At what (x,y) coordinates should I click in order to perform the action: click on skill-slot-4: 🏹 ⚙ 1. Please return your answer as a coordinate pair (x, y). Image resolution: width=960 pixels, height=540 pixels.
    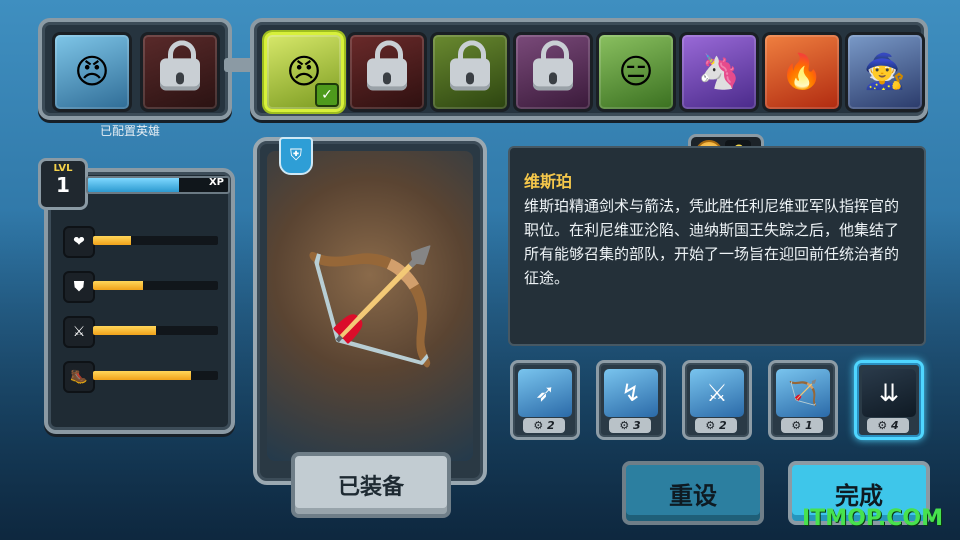
    Looking at the image, I should click on (803, 400).